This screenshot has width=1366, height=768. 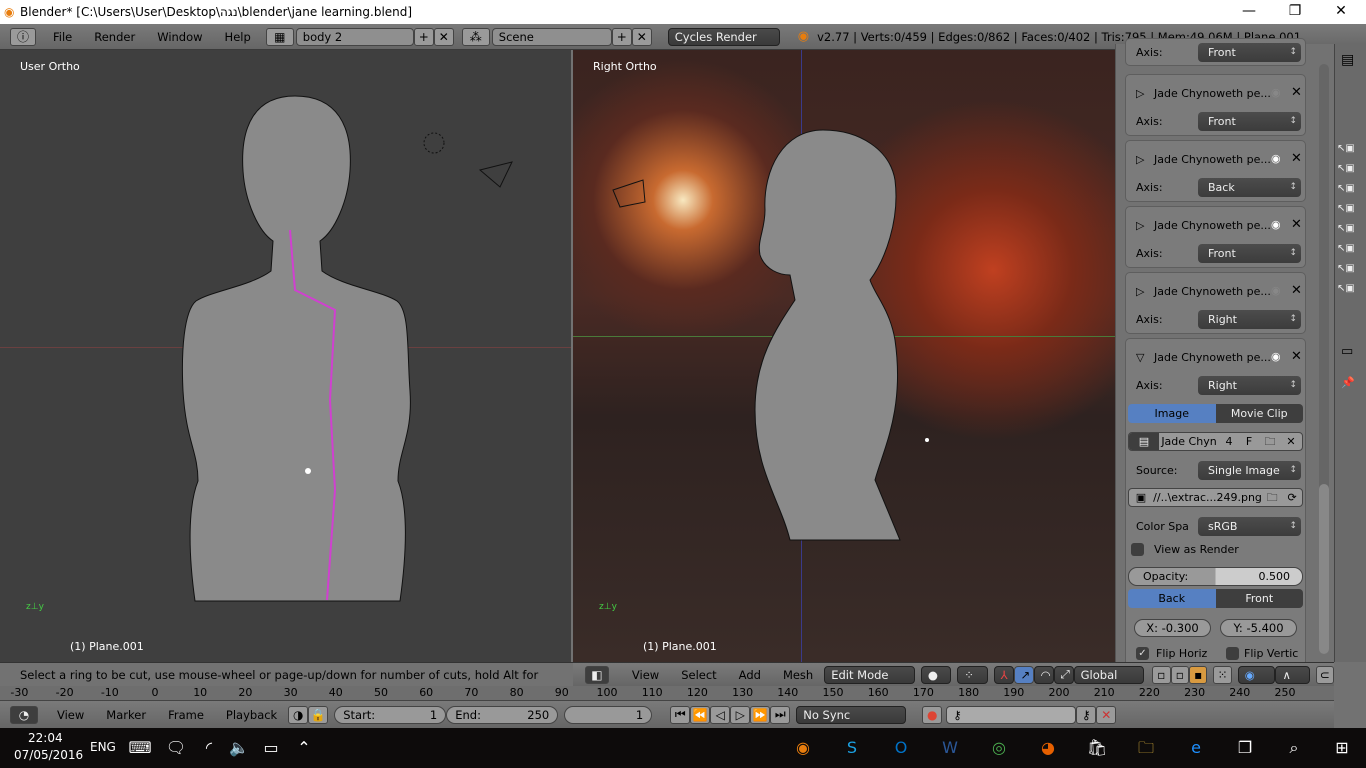 What do you see at coordinates (1215, 576) in the screenshot?
I see `opacity-slider: Opacity: 0.500` at bounding box center [1215, 576].